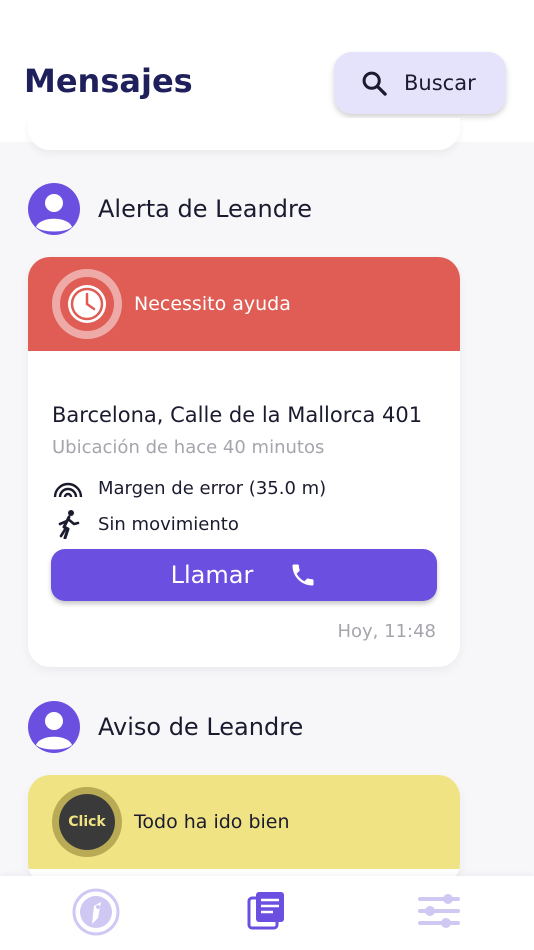  I want to click on search-button: Buscar, so click(420, 83).